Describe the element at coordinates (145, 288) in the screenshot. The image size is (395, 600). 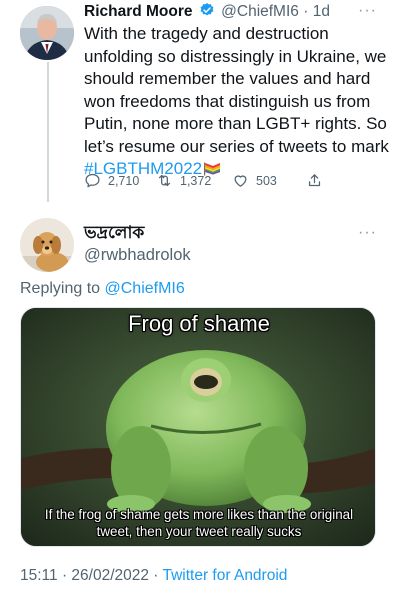
I see `replying-to-mention: @ChiefMI6` at that location.